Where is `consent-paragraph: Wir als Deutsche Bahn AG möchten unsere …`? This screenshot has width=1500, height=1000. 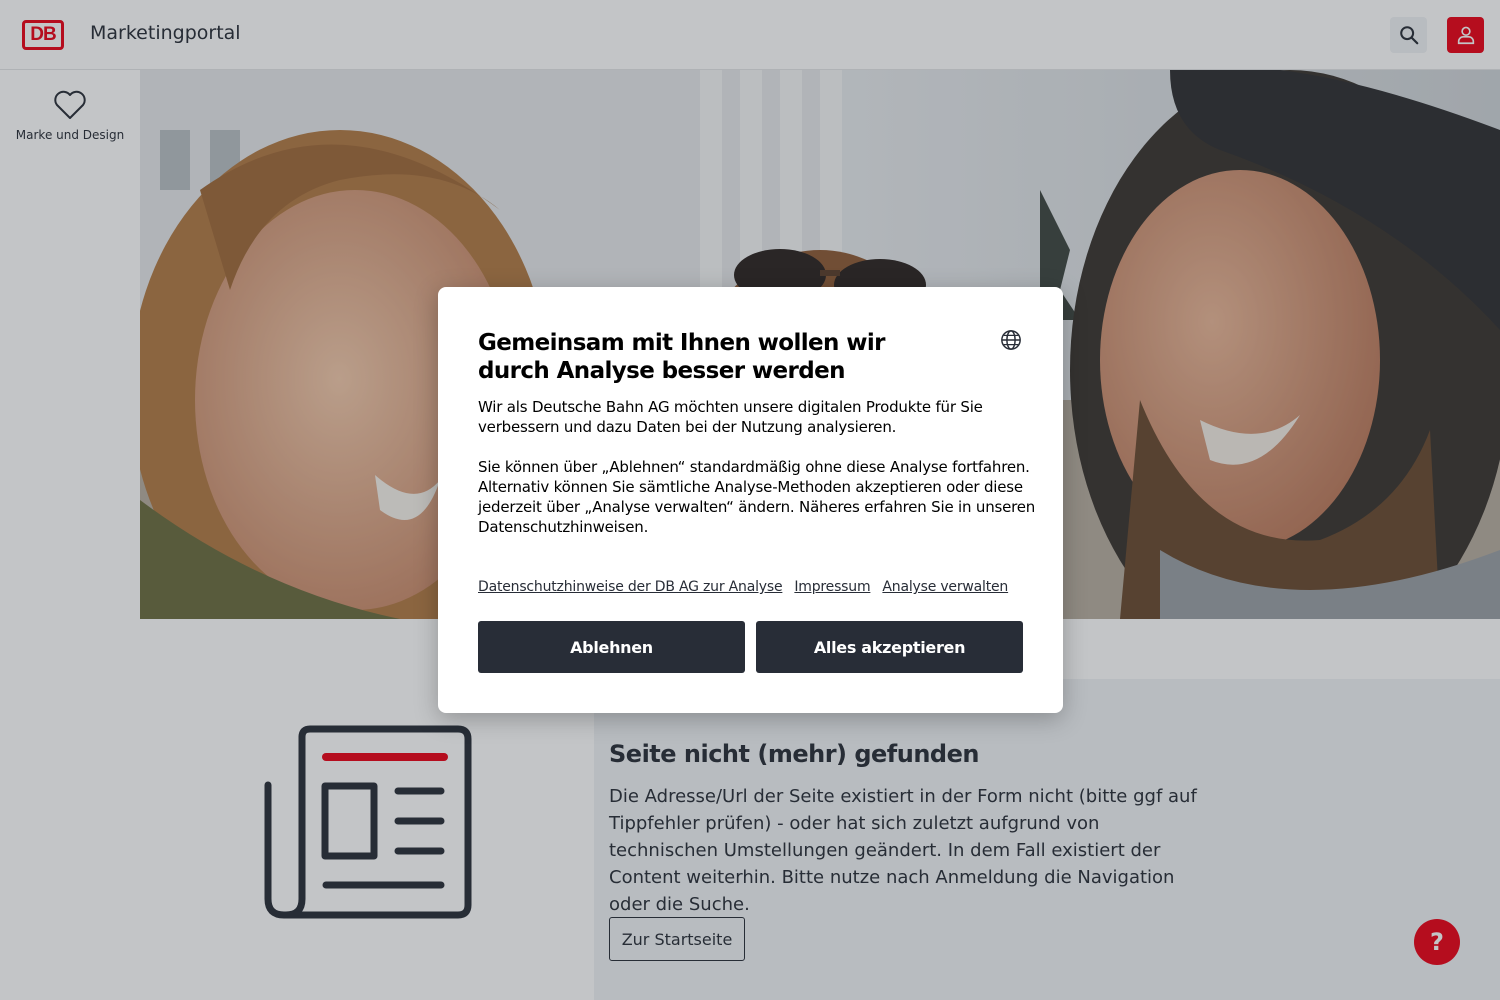 consent-paragraph: Wir als Deutsche Bahn AG möchten unsere … is located at coordinates (730, 417).